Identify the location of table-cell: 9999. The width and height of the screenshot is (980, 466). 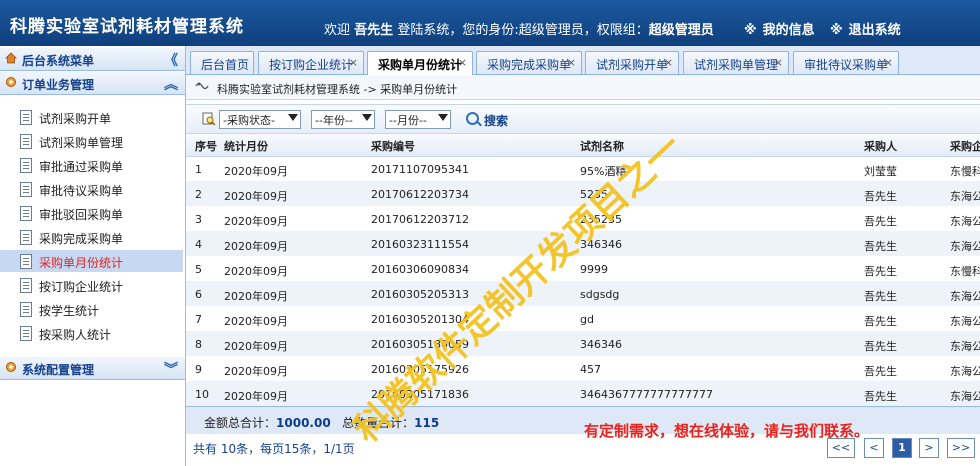
(594, 269).